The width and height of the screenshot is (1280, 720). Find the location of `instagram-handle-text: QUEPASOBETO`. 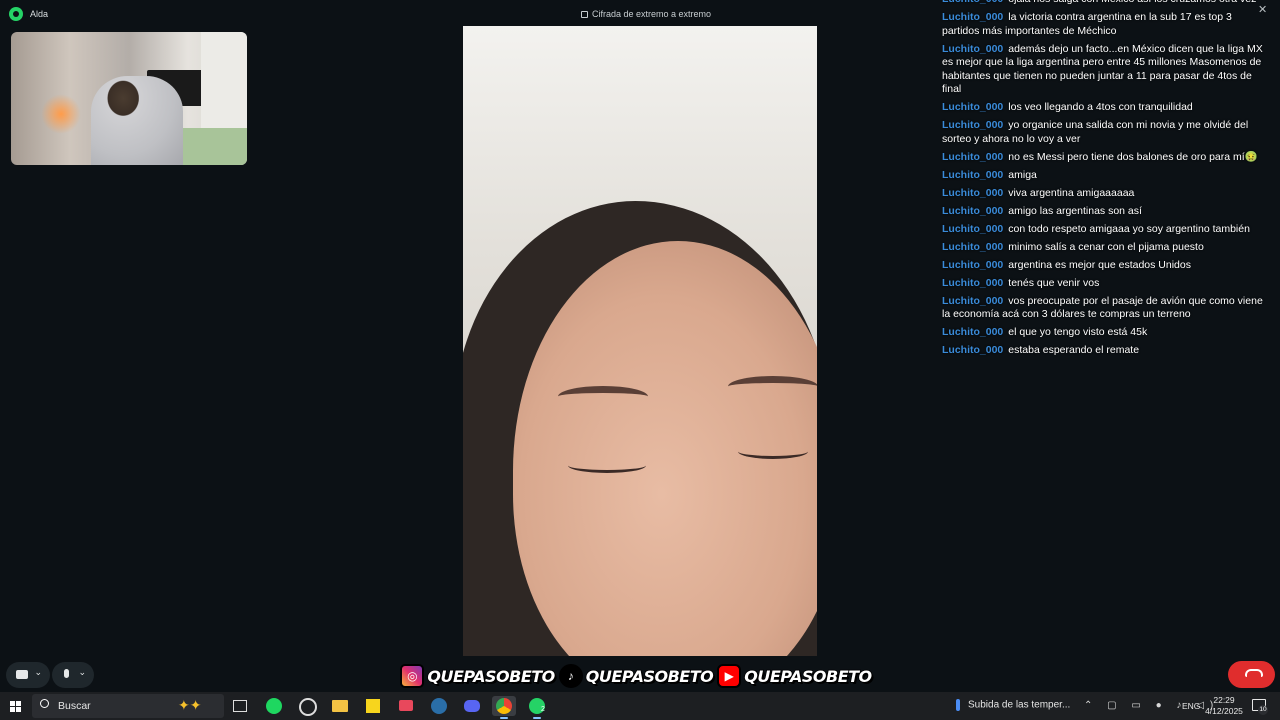

instagram-handle-text: QUEPASOBETO is located at coordinates (491, 676).